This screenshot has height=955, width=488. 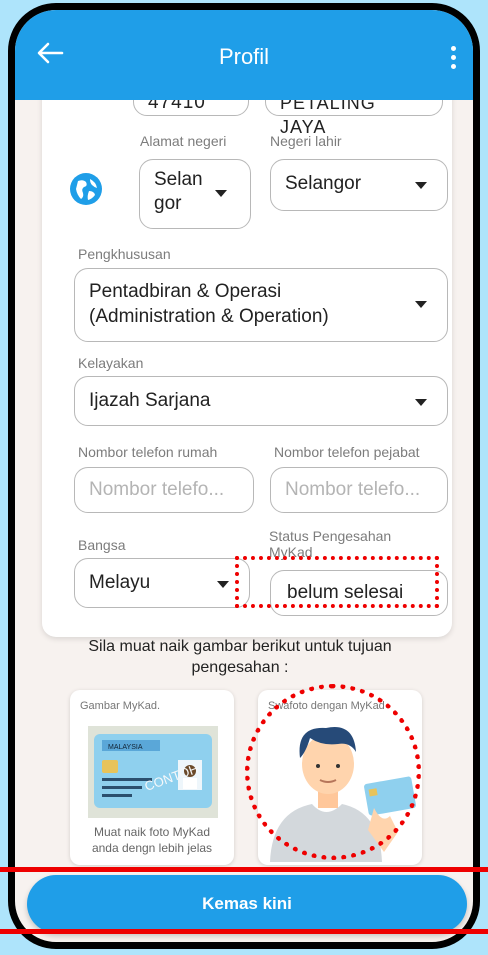 What do you see at coordinates (152, 848) in the screenshot?
I see `upload-mykad-caption-line2: anda dengn lebih jelas` at bounding box center [152, 848].